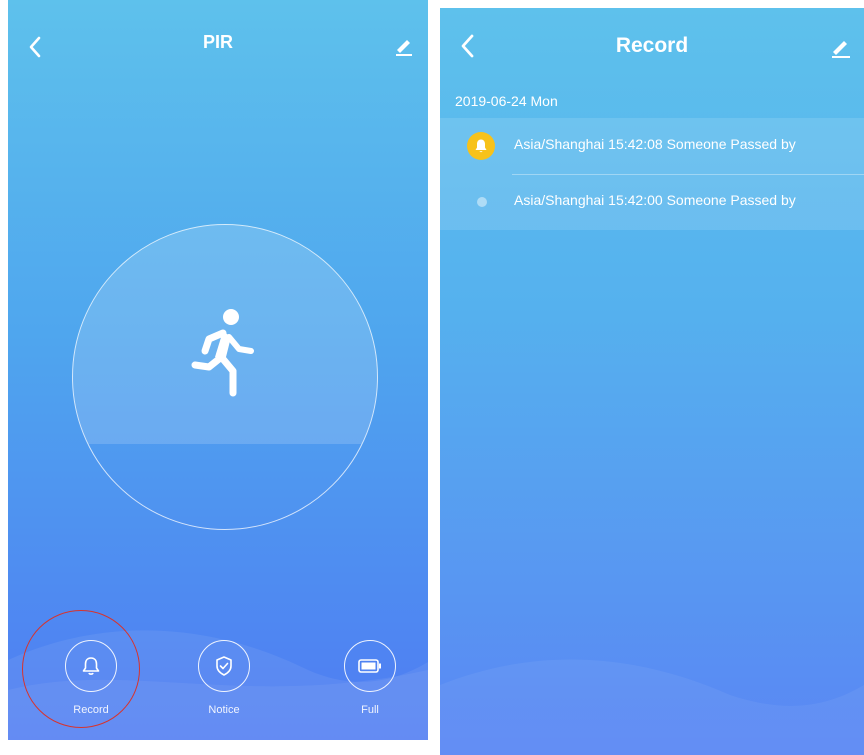  I want to click on motion-status-circle, so click(225, 377).